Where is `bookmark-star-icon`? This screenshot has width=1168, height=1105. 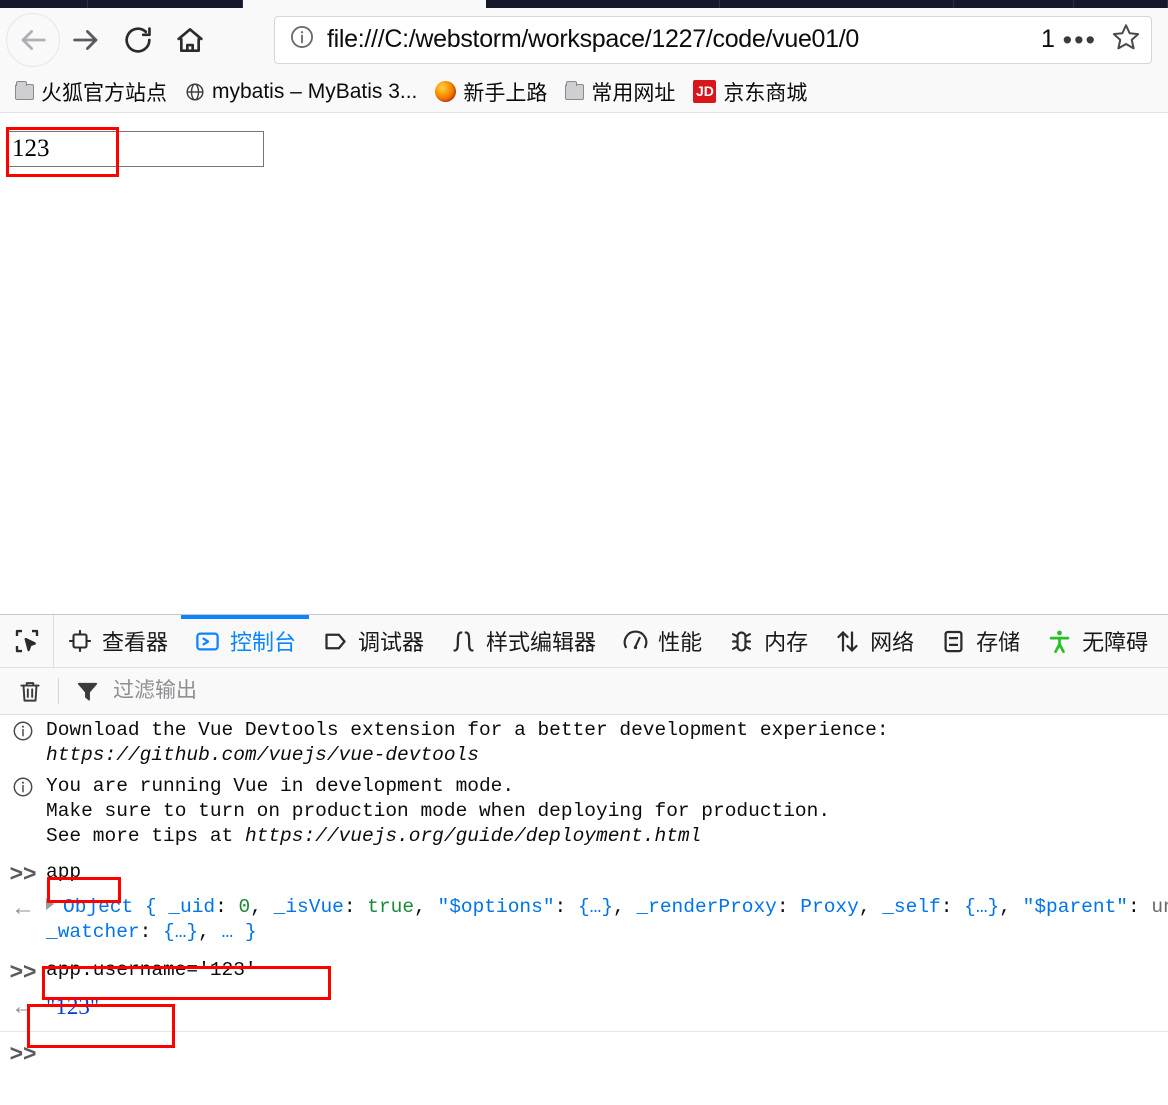 bookmark-star-icon is located at coordinates (1126, 39).